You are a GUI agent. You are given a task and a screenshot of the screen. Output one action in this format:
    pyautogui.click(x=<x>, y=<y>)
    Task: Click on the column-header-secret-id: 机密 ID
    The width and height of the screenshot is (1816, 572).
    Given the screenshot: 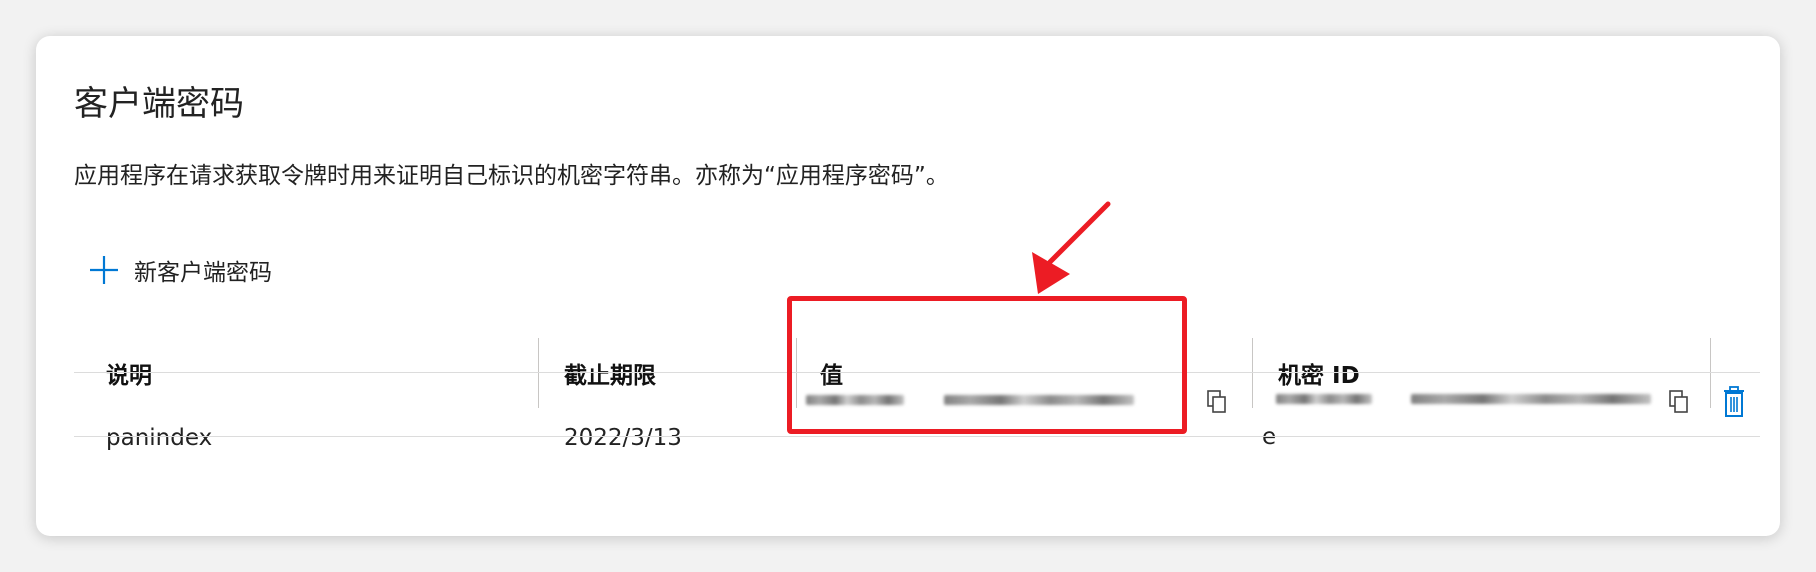 What is the action you would take?
    pyautogui.click(x=1319, y=373)
    